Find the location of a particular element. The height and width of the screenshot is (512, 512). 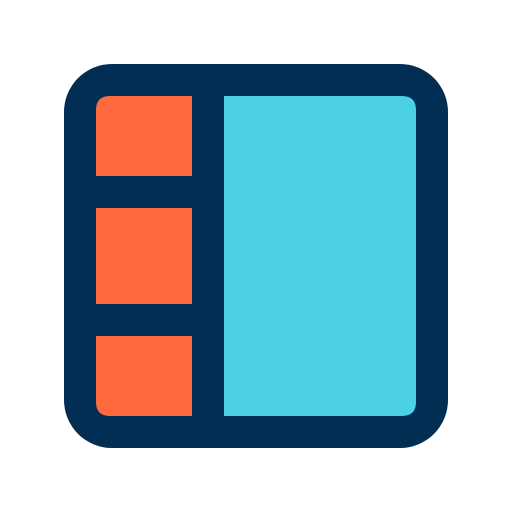

sidebar-cell-middle is located at coordinates (144, 256).